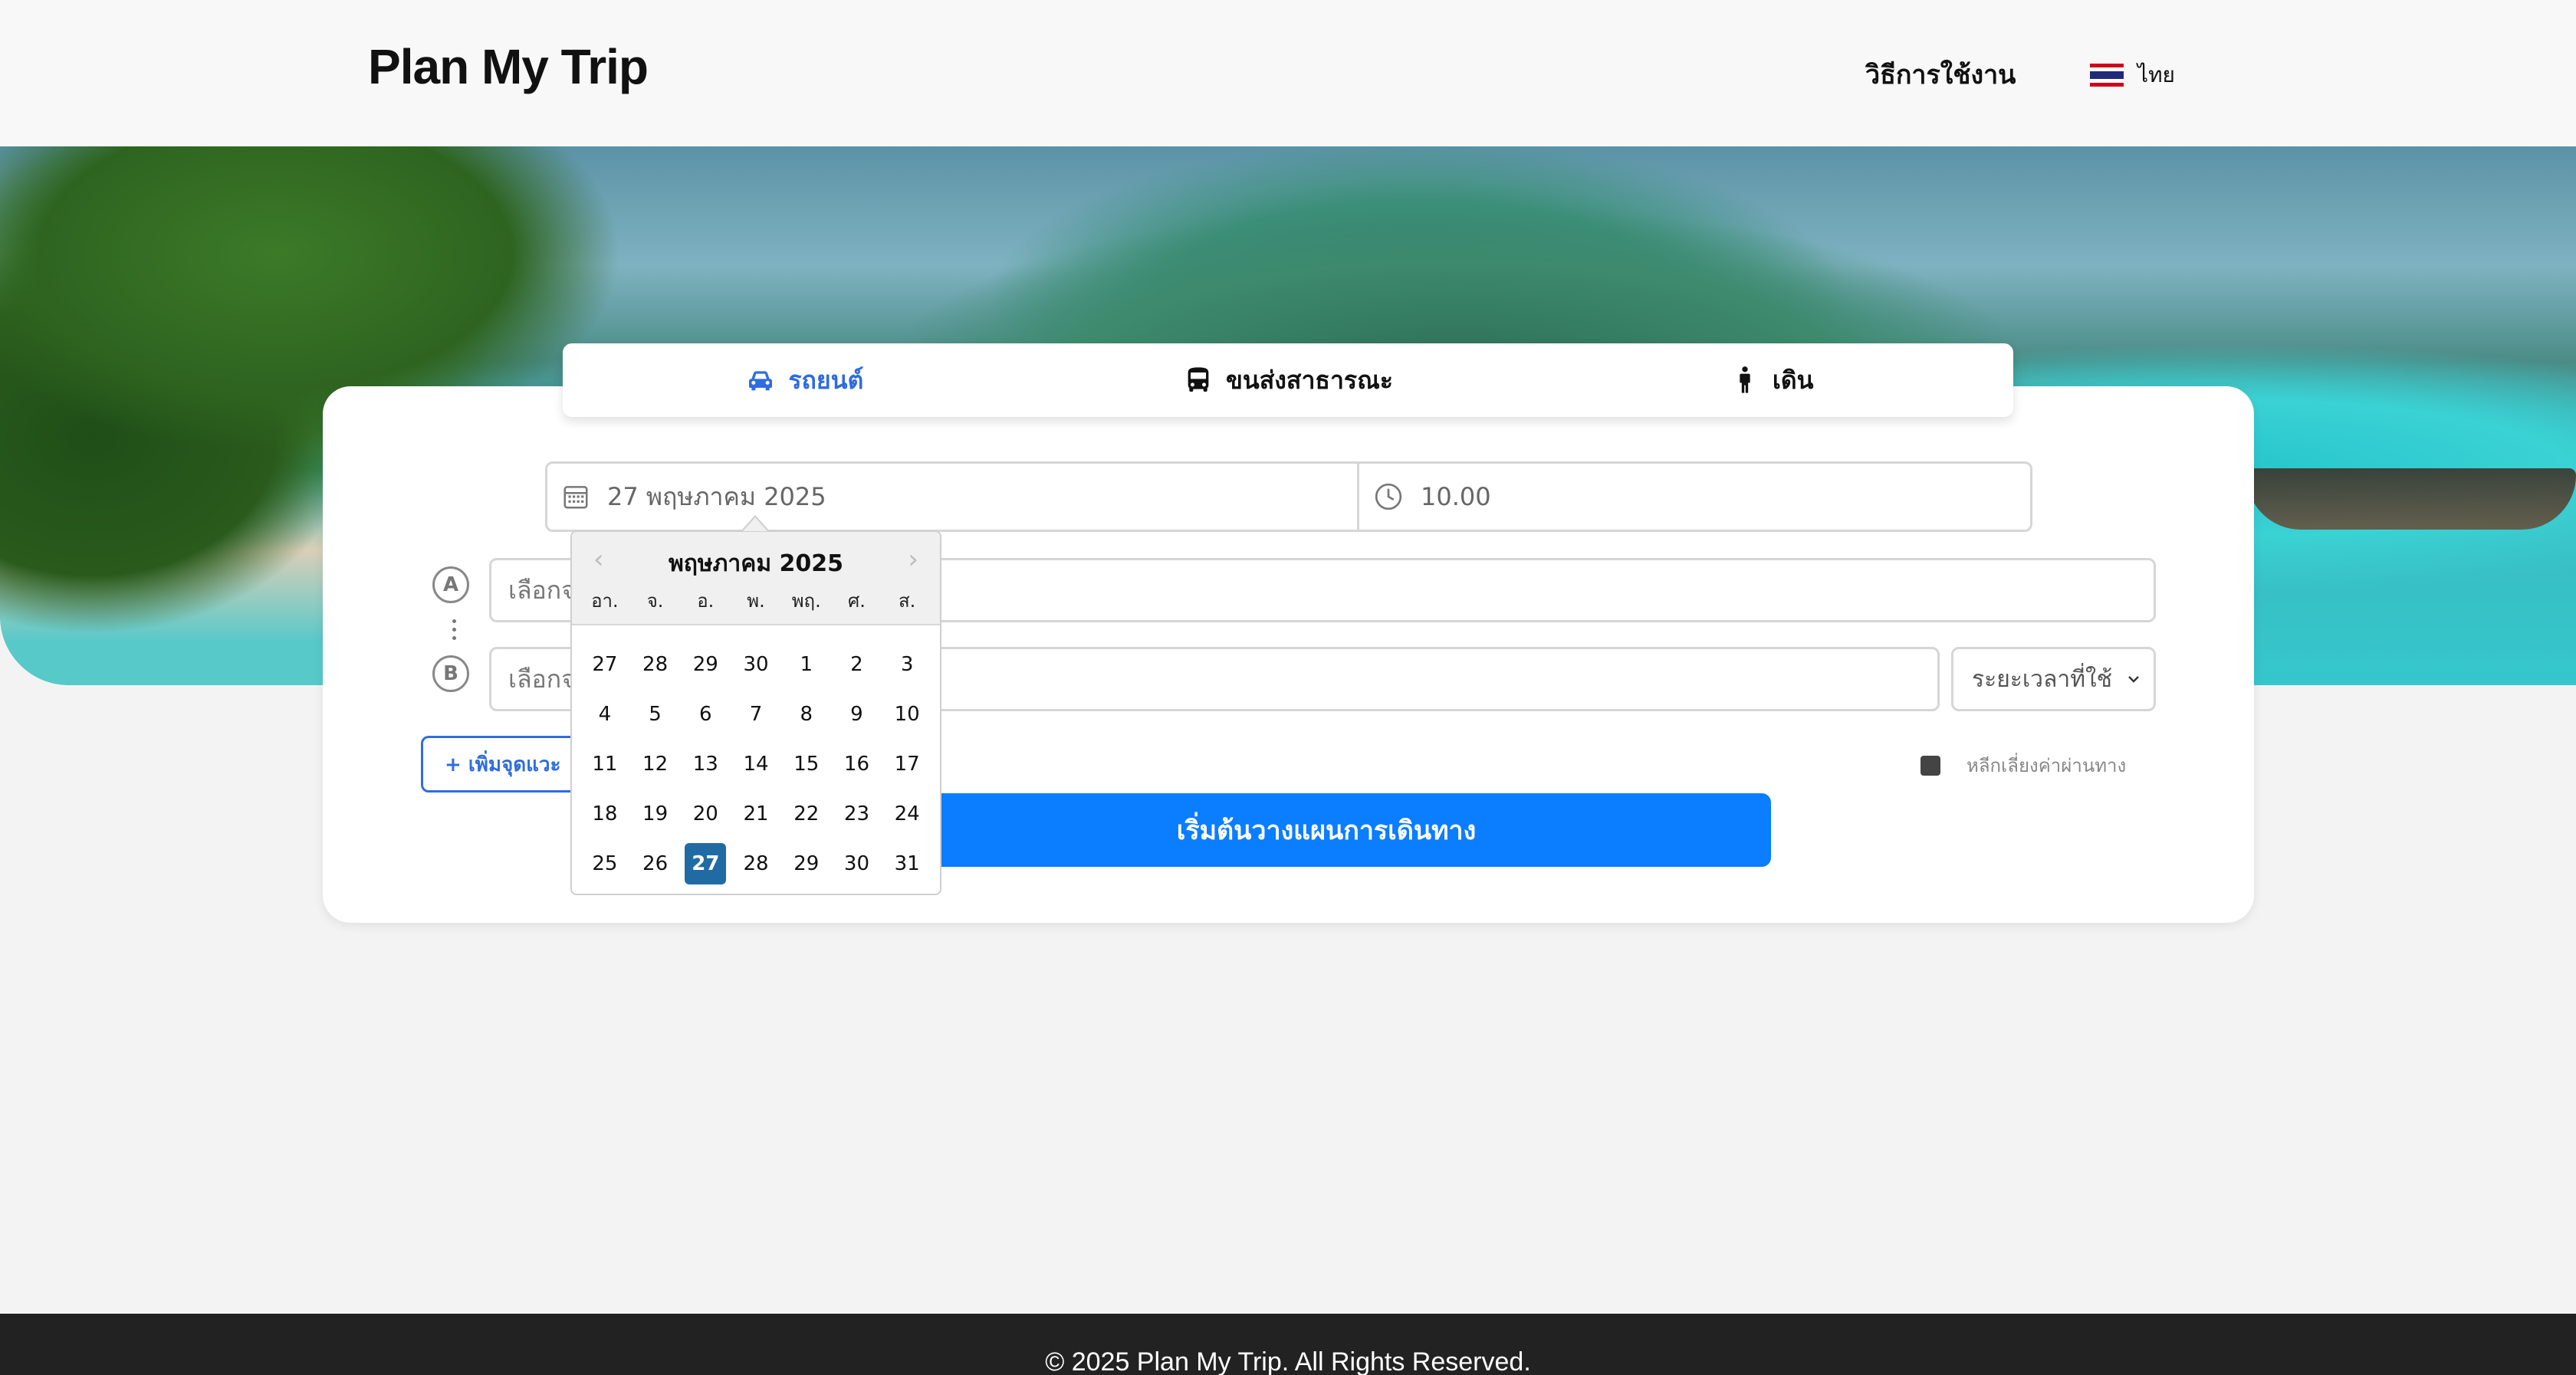 The height and width of the screenshot is (1375, 2576). What do you see at coordinates (1793, 380) in the screenshot?
I see `tab-walk-label: เดิน` at bounding box center [1793, 380].